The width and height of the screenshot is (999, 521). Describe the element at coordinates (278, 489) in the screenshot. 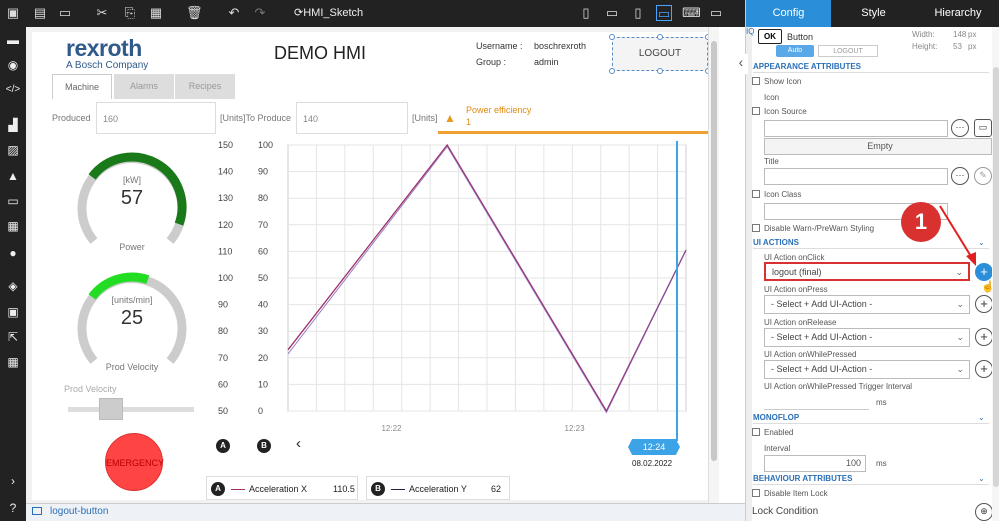

I see `legend-name: Acceleration X` at that location.